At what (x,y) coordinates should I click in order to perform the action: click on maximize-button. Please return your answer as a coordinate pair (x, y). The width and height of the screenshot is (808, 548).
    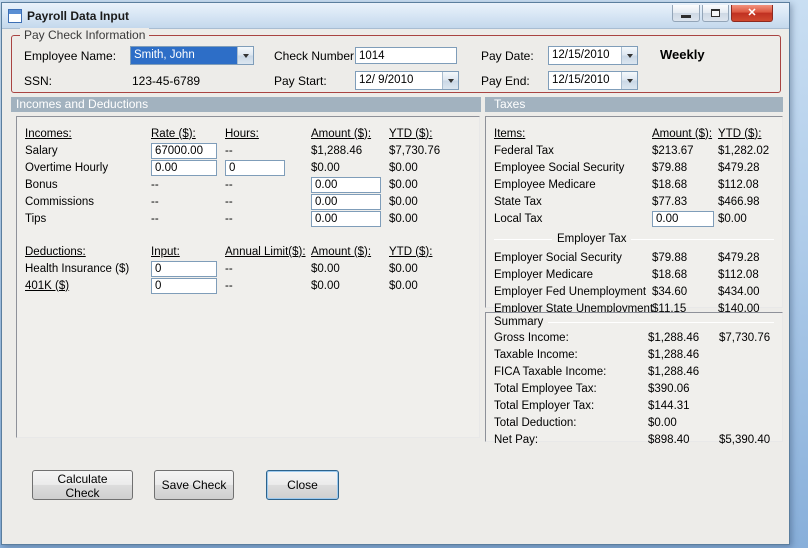
    Looking at the image, I should click on (715, 13).